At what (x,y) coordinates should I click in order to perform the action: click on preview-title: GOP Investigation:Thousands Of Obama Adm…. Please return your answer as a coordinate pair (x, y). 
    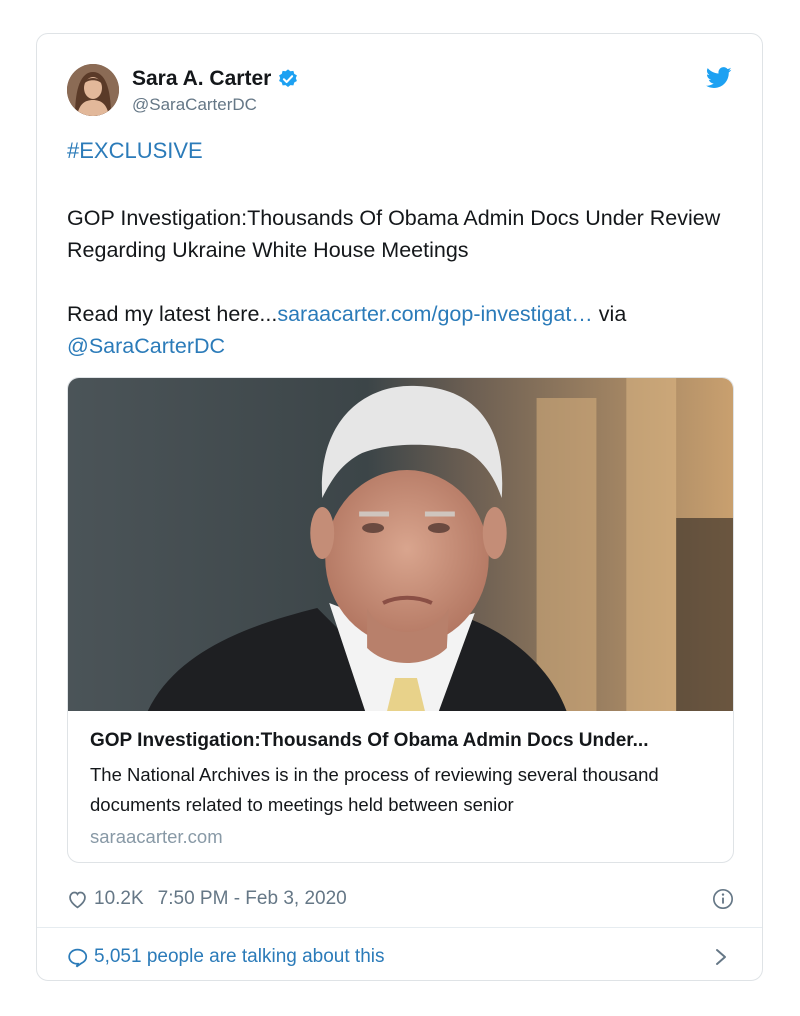
    Looking at the image, I should click on (369, 740).